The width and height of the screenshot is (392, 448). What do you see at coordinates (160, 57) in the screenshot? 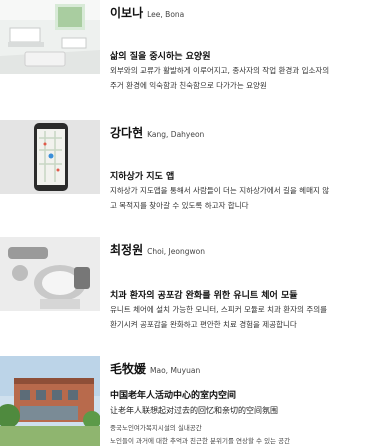
I see `project-title: 삶의 질을 중시하는 요양원` at bounding box center [160, 57].